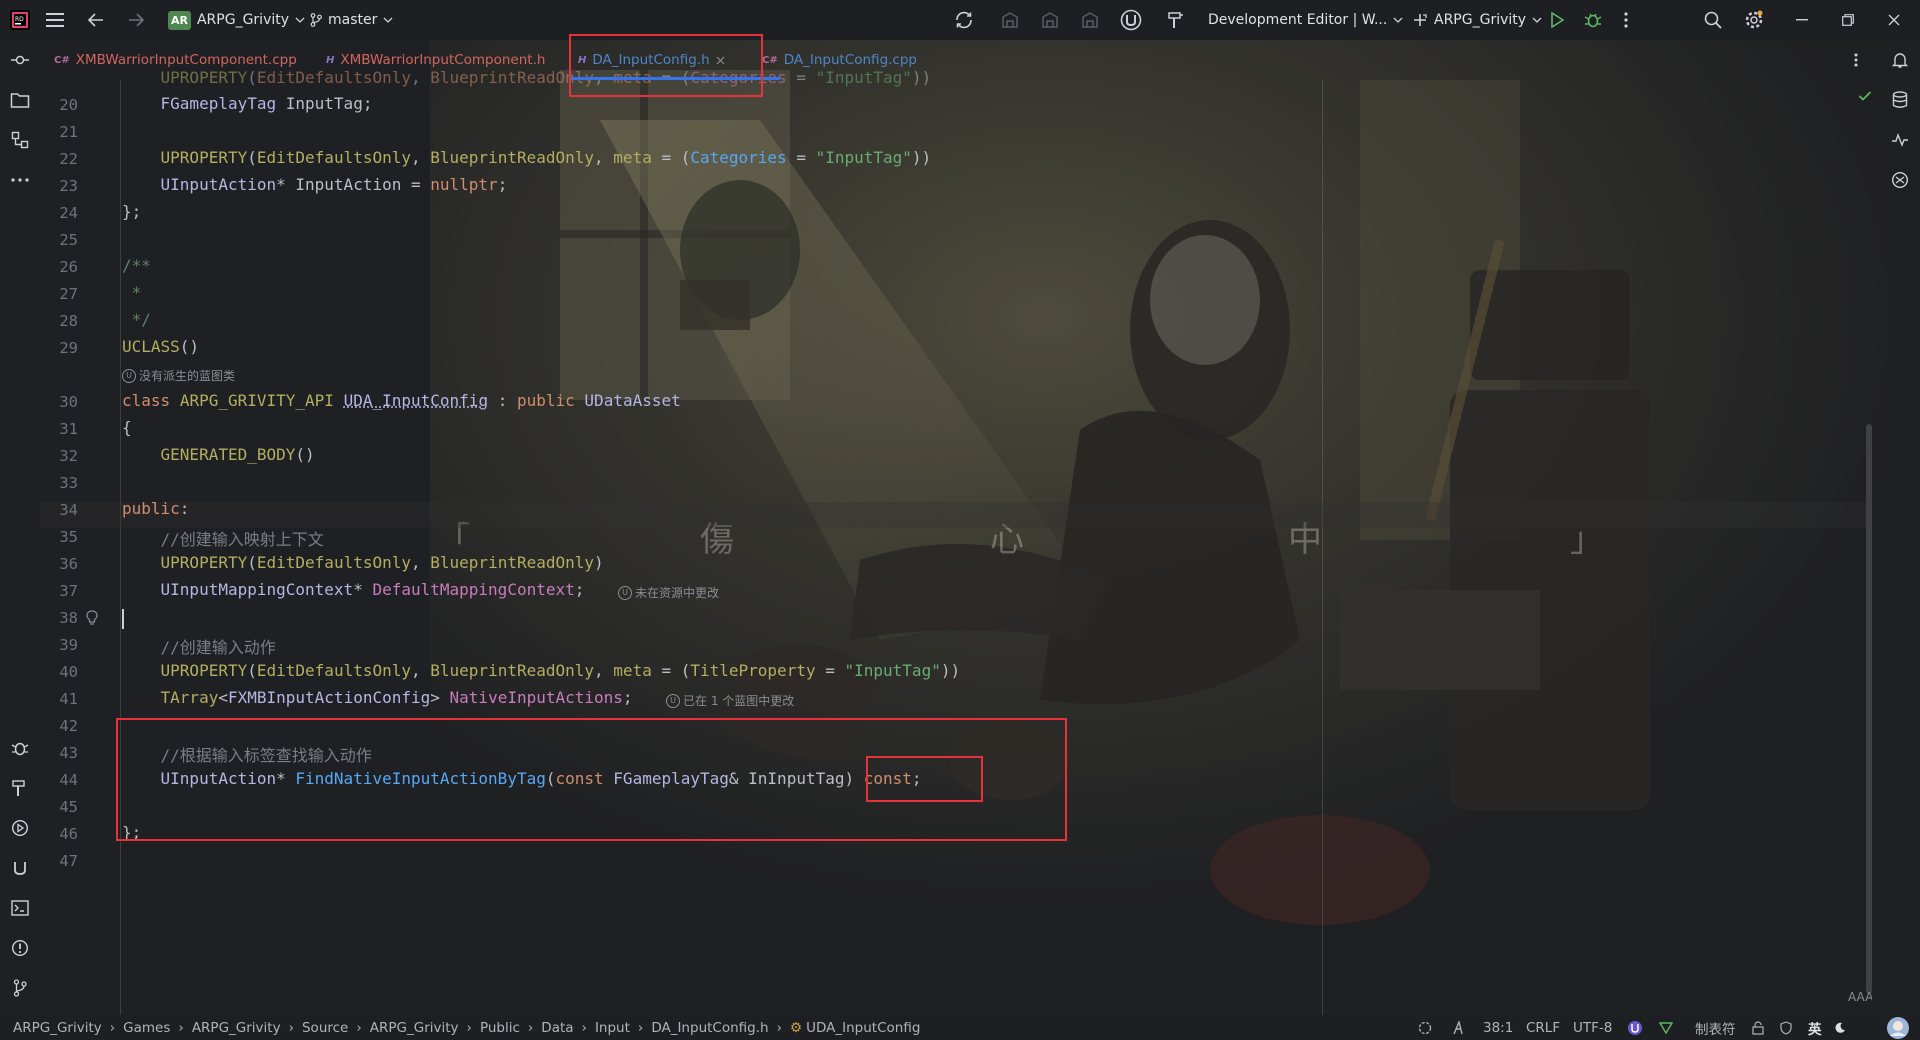 This screenshot has width=1920, height=1040. I want to click on left-tool-strip, so click(20, 527).